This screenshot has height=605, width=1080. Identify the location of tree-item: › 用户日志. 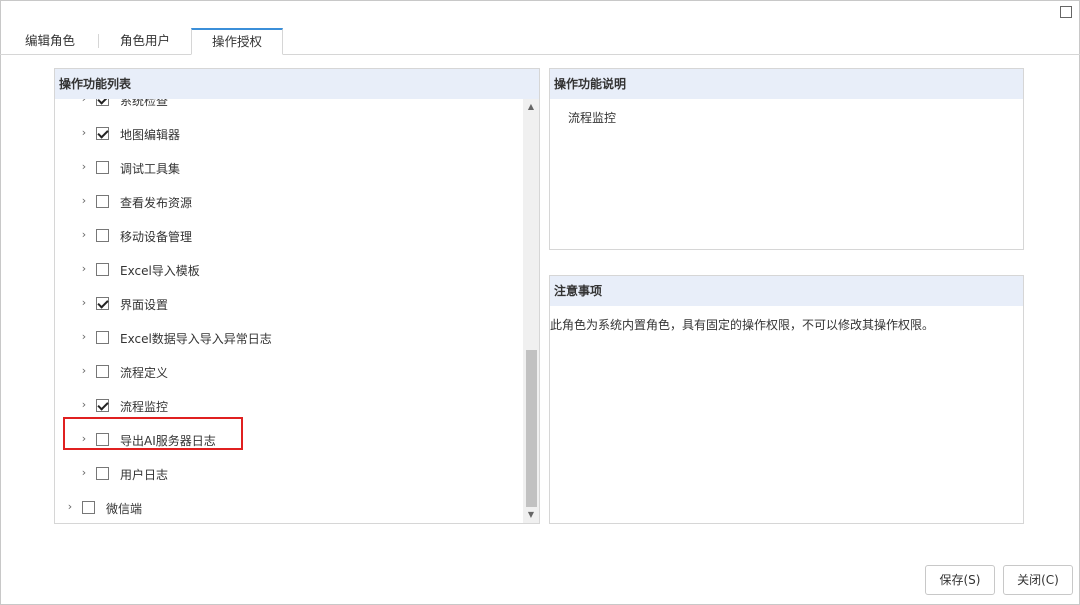
(289, 473).